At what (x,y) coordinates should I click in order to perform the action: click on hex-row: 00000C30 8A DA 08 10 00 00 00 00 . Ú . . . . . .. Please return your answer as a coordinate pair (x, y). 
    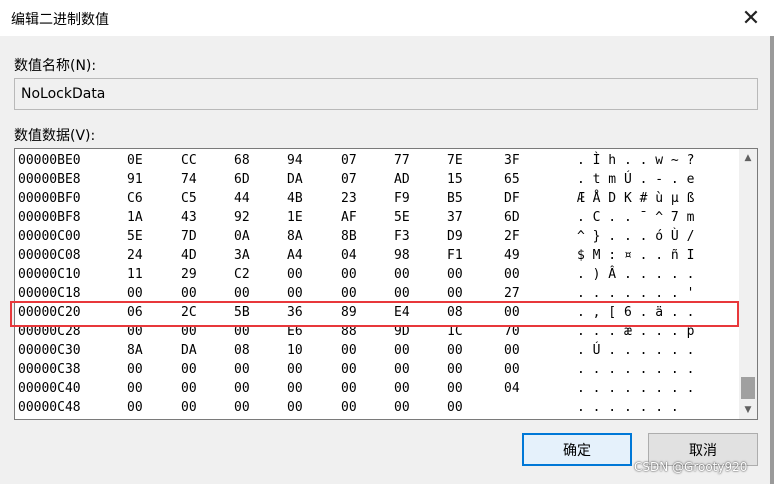
    Looking at the image, I should click on (376, 351).